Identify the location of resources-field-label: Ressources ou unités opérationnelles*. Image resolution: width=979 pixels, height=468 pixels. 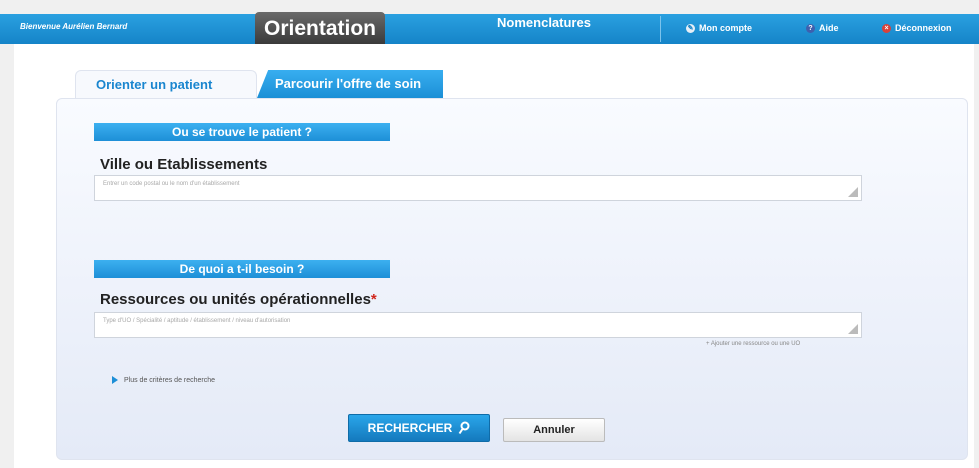
(238, 299).